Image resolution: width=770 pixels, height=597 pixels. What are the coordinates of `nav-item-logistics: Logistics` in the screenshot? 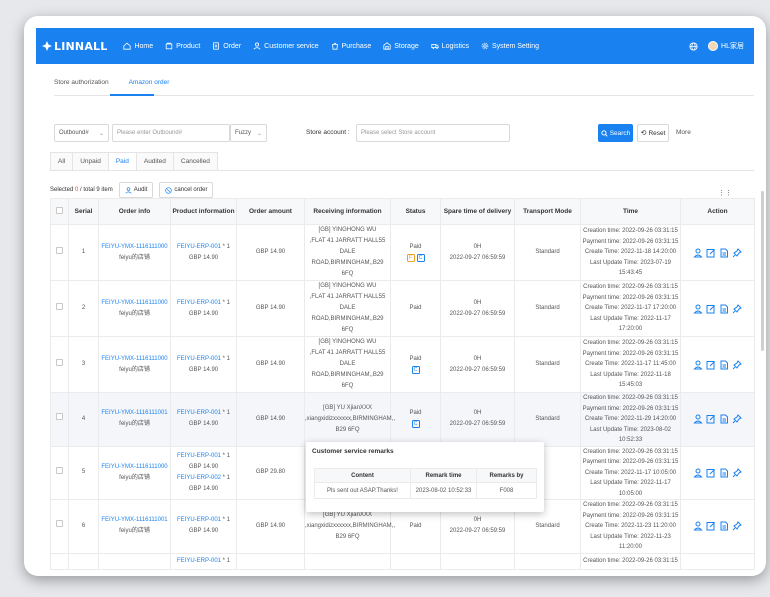 It's located at (450, 46).